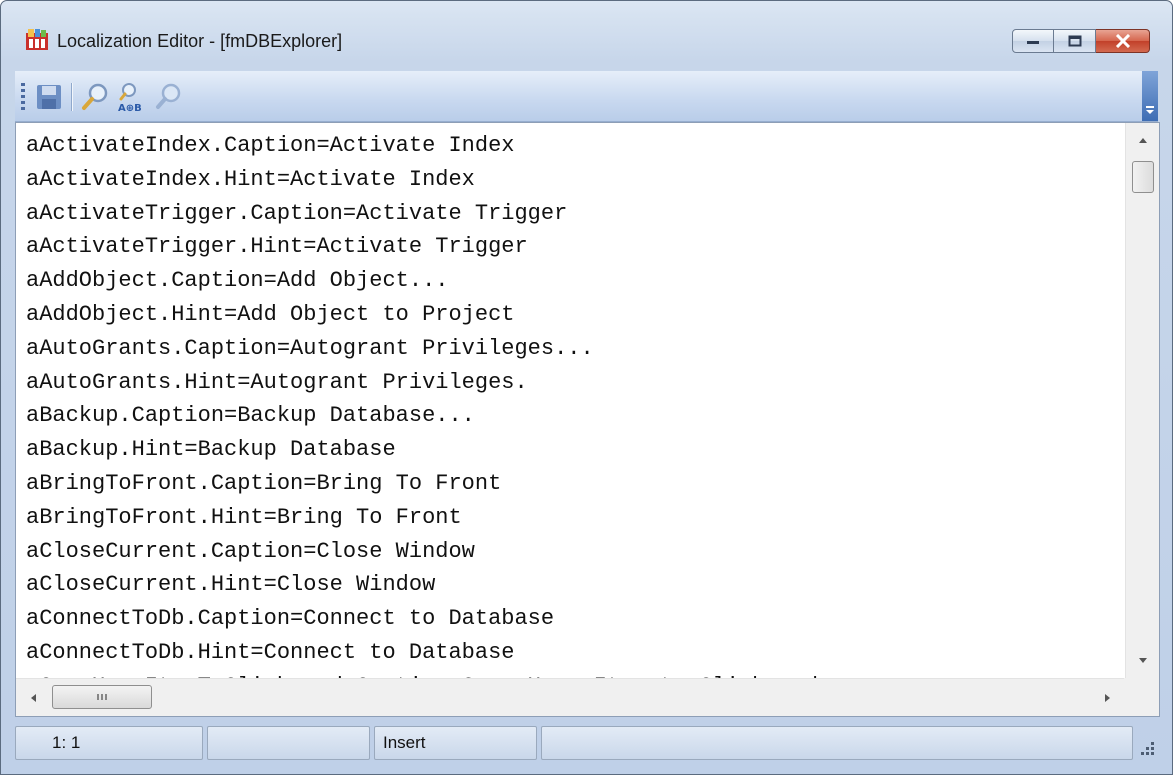 This screenshot has height=775, width=1173. I want to click on minimize-button, so click(1033, 41).